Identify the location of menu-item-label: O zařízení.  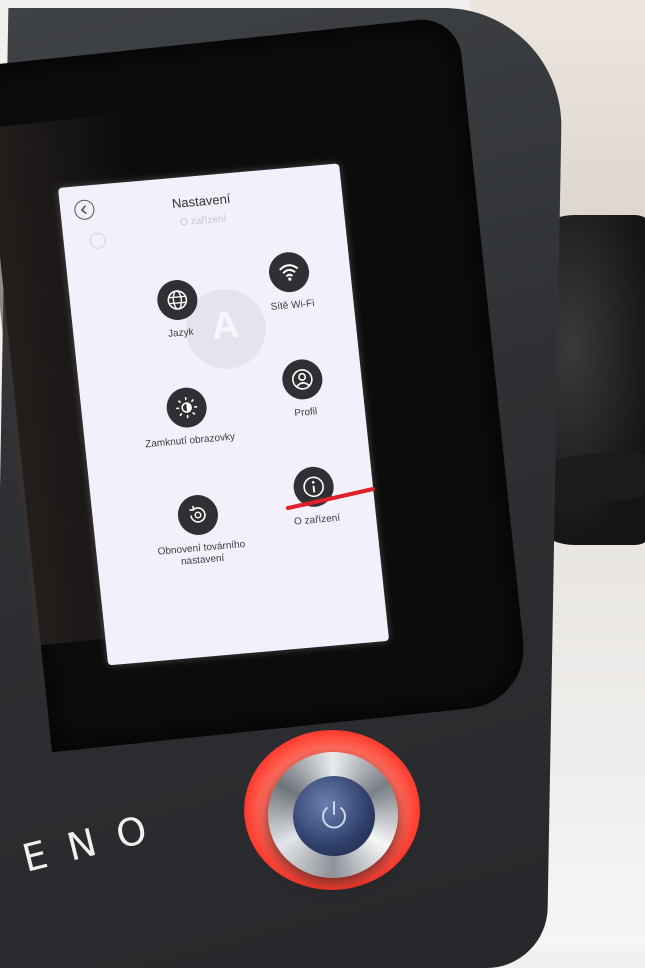
(317, 521).